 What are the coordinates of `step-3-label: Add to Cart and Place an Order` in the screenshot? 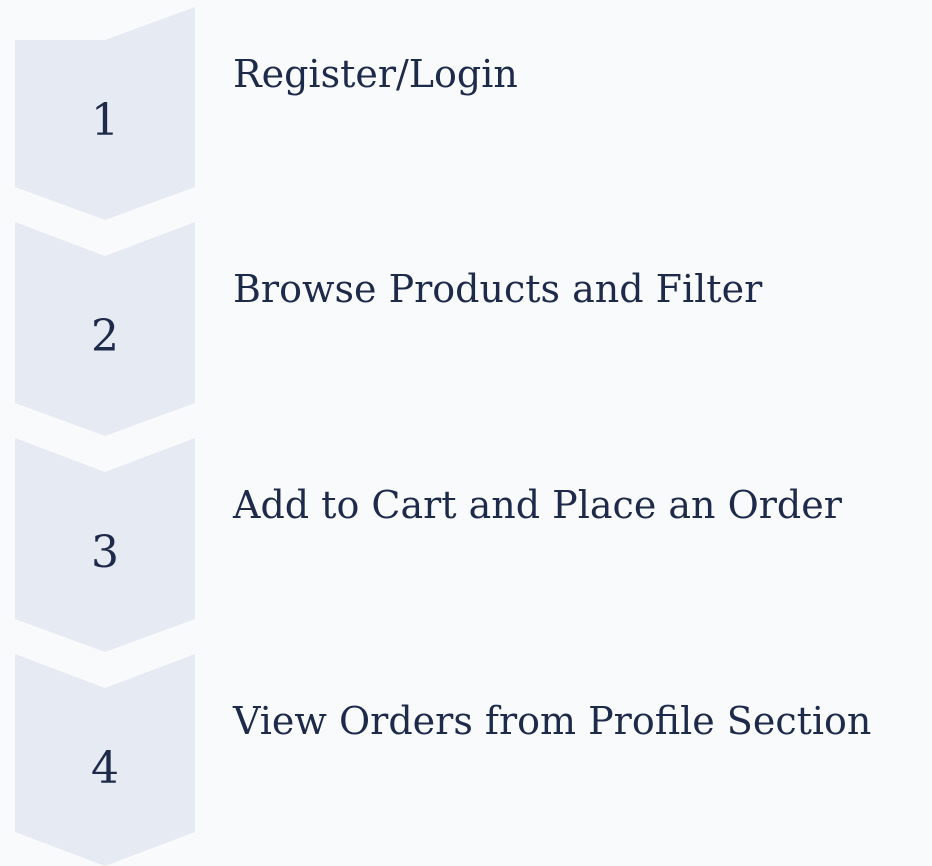 It's located at (537, 505).